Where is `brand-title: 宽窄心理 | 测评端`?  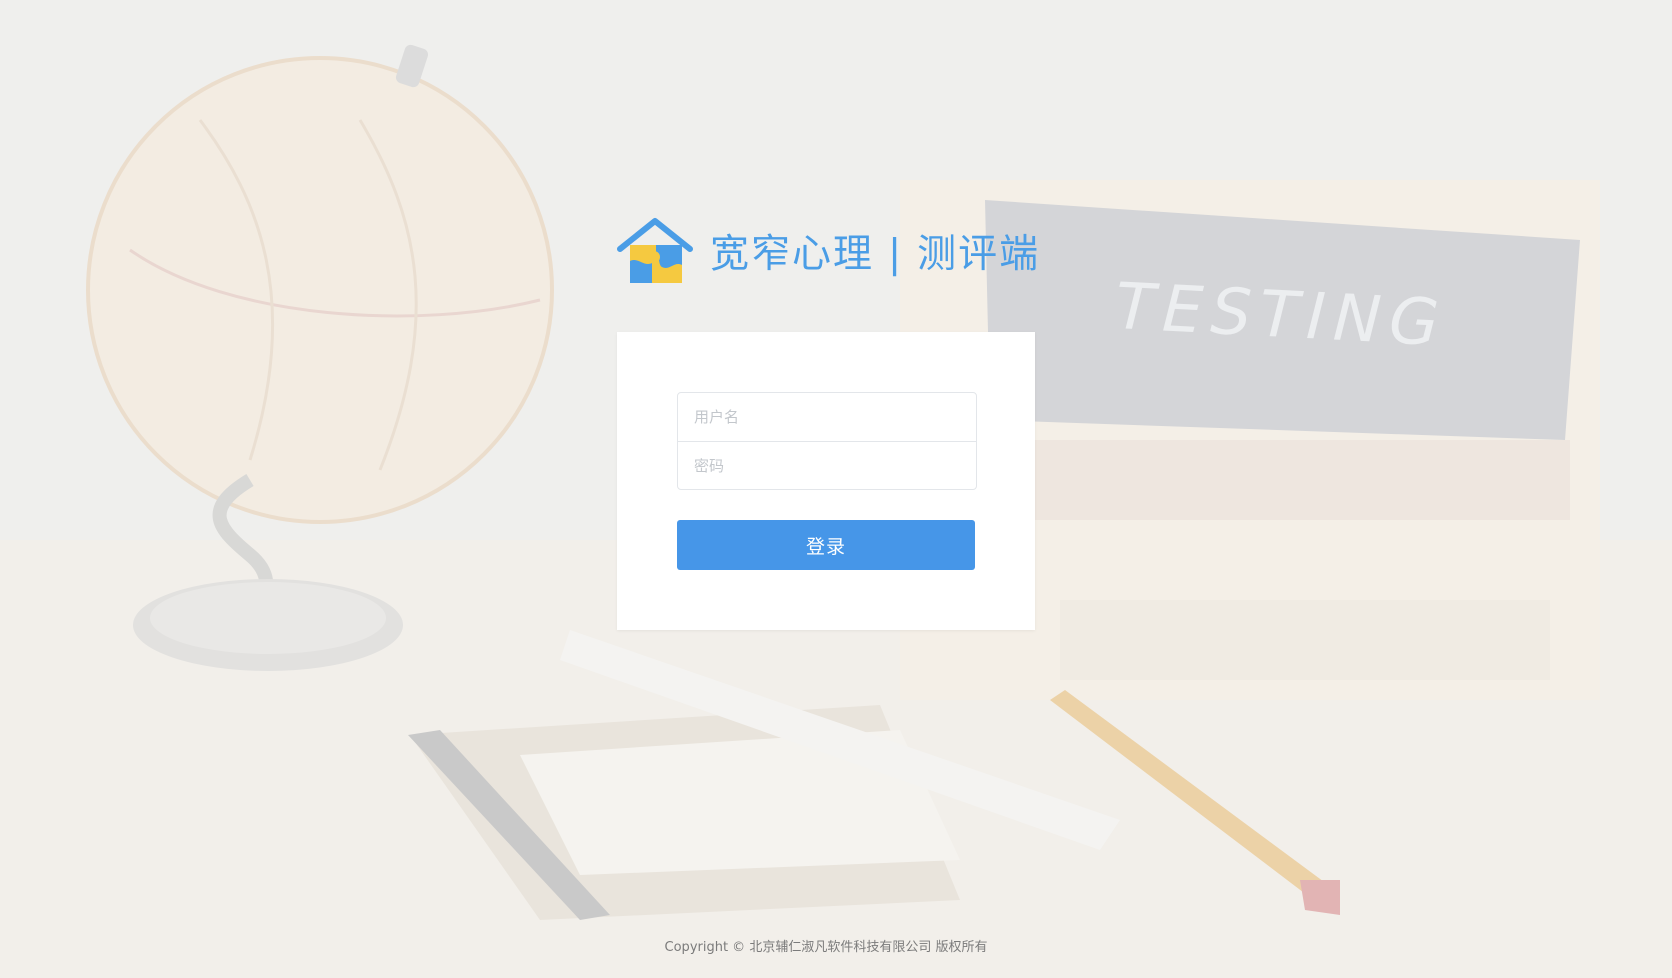
brand-title: 宽窄心理 | 测评端 is located at coordinates (875, 251).